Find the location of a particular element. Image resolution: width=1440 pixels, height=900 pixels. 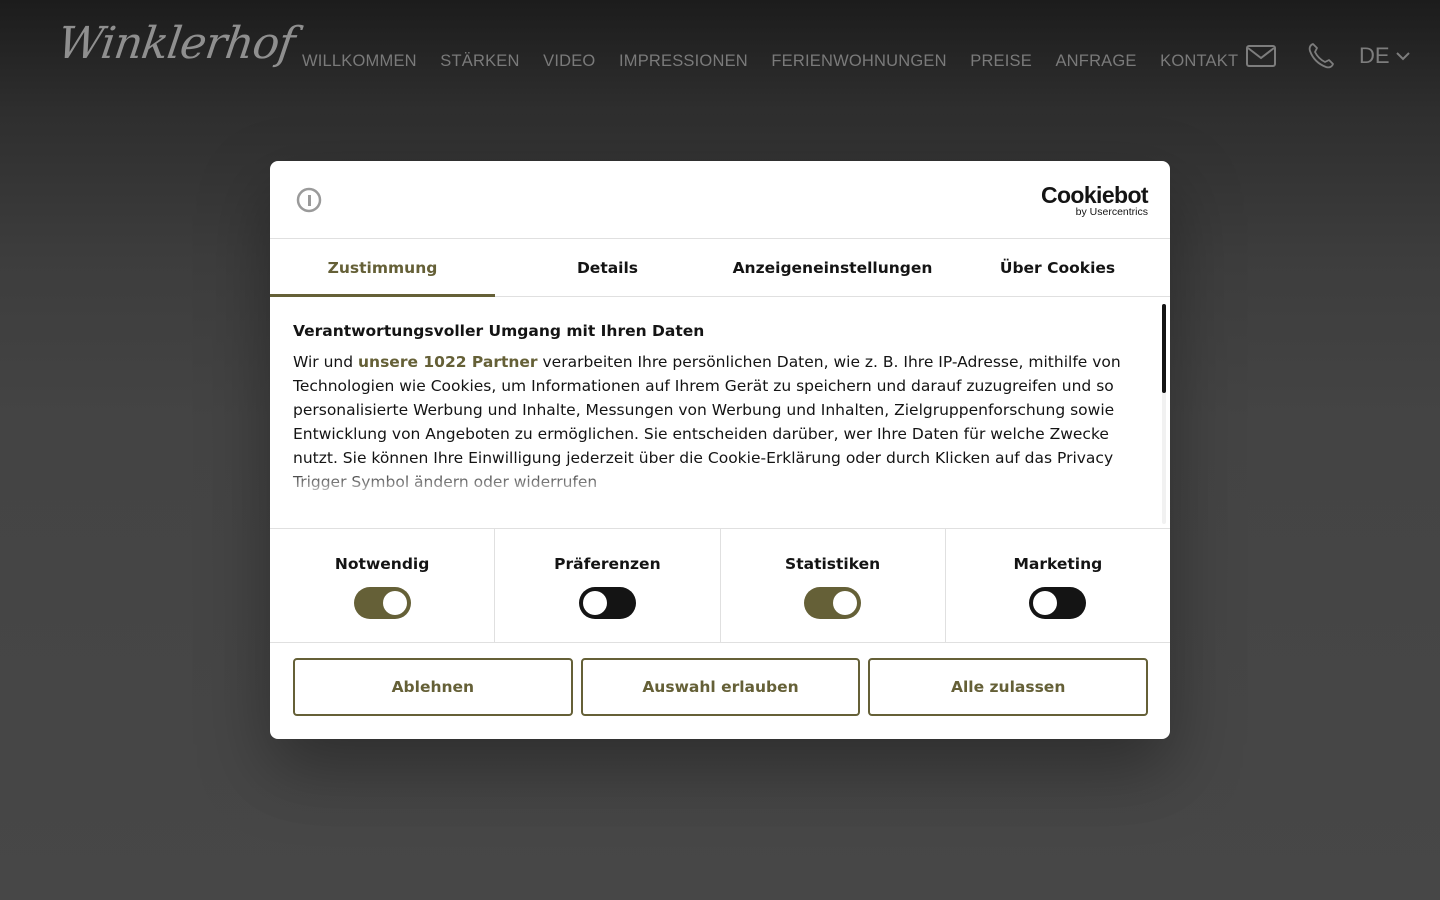

nav-item-anfrage: ANFRAGE is located at coordinates (1095, 61).